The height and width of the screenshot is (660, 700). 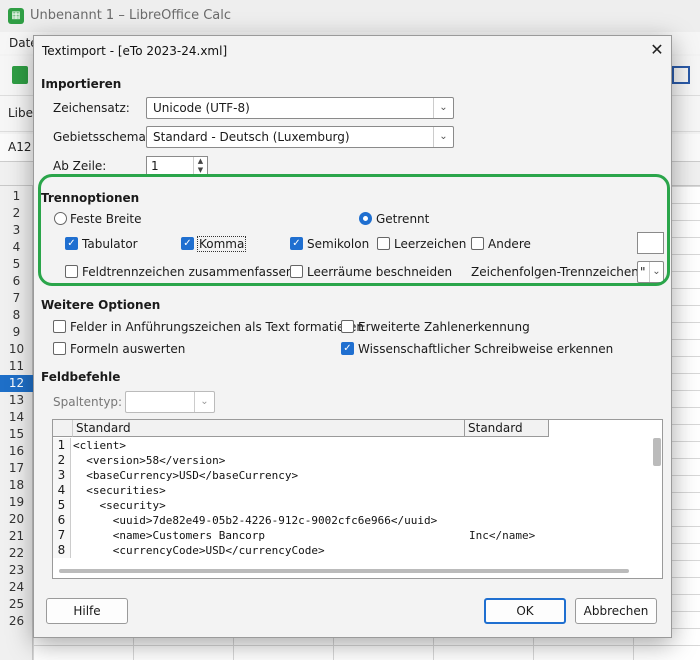 I want to click on preview-line: <client>, so click(x=99, y=445).